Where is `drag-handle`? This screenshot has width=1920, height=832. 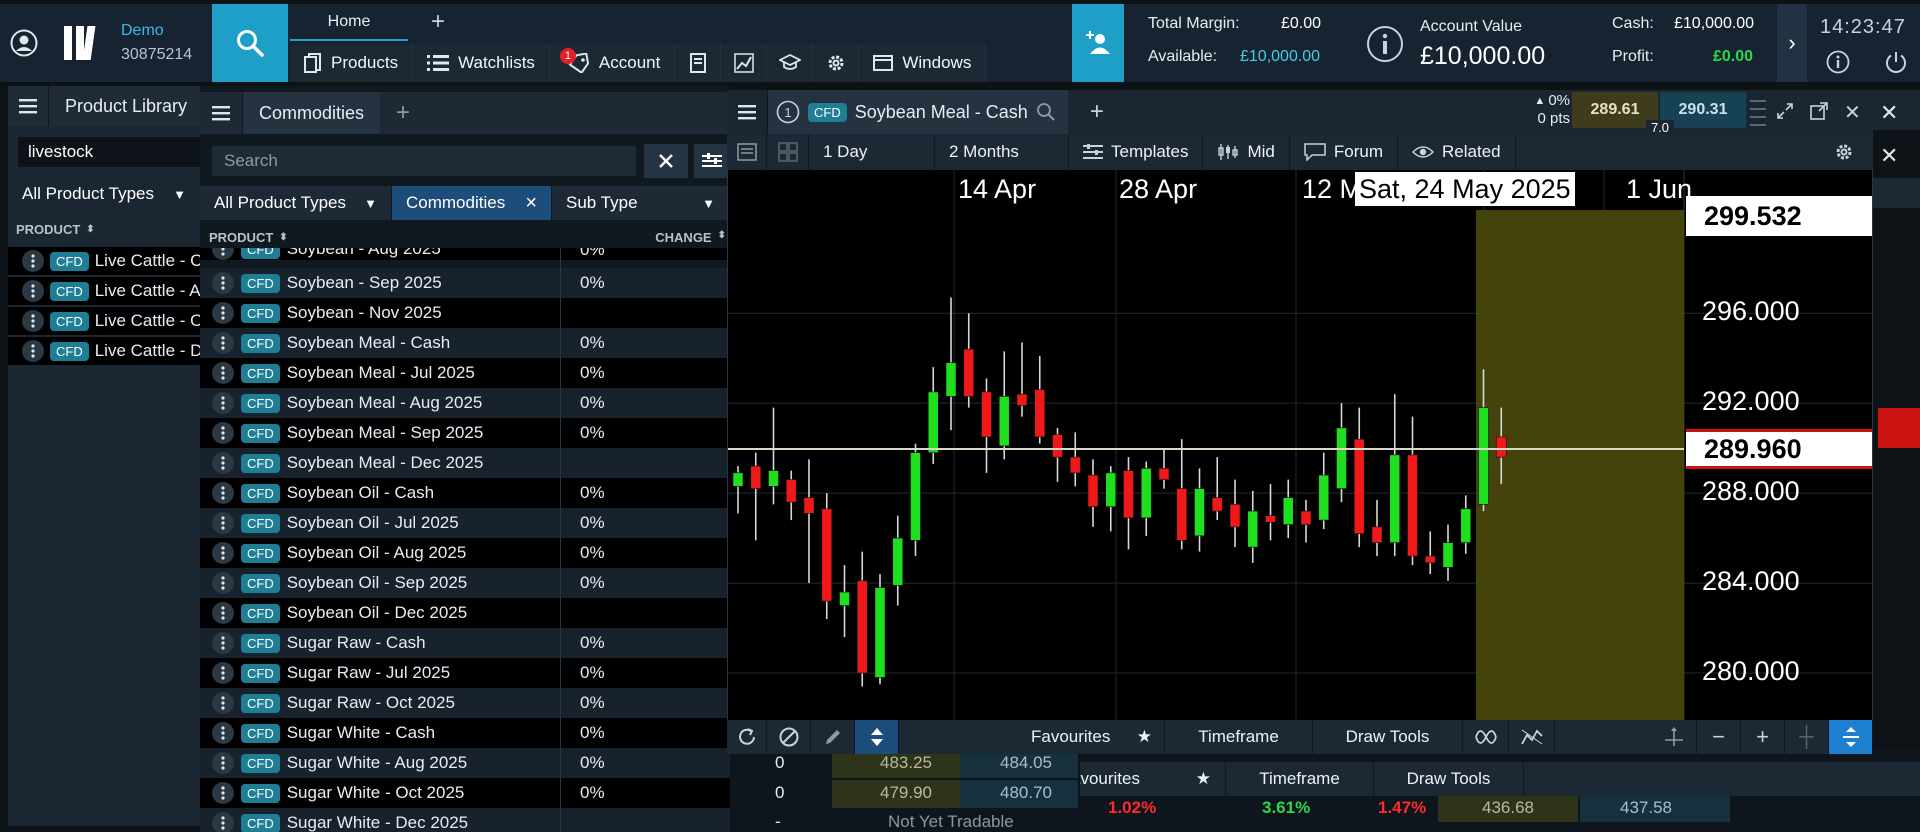 drag-handle is located at coordinates (1758, 113).